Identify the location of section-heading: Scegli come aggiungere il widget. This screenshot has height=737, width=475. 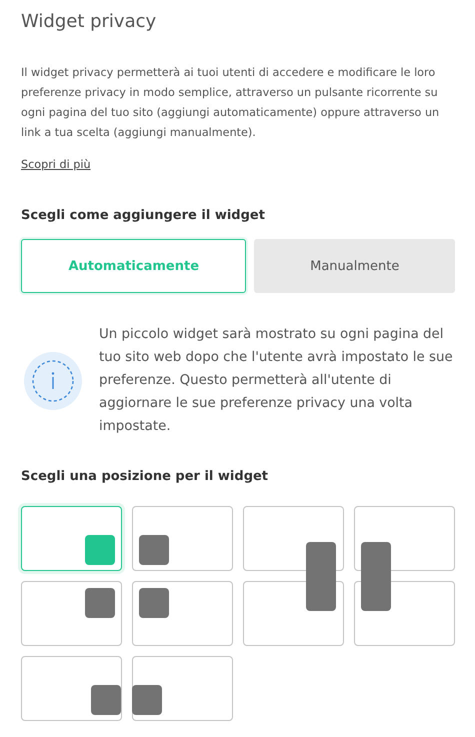
(143, 216).